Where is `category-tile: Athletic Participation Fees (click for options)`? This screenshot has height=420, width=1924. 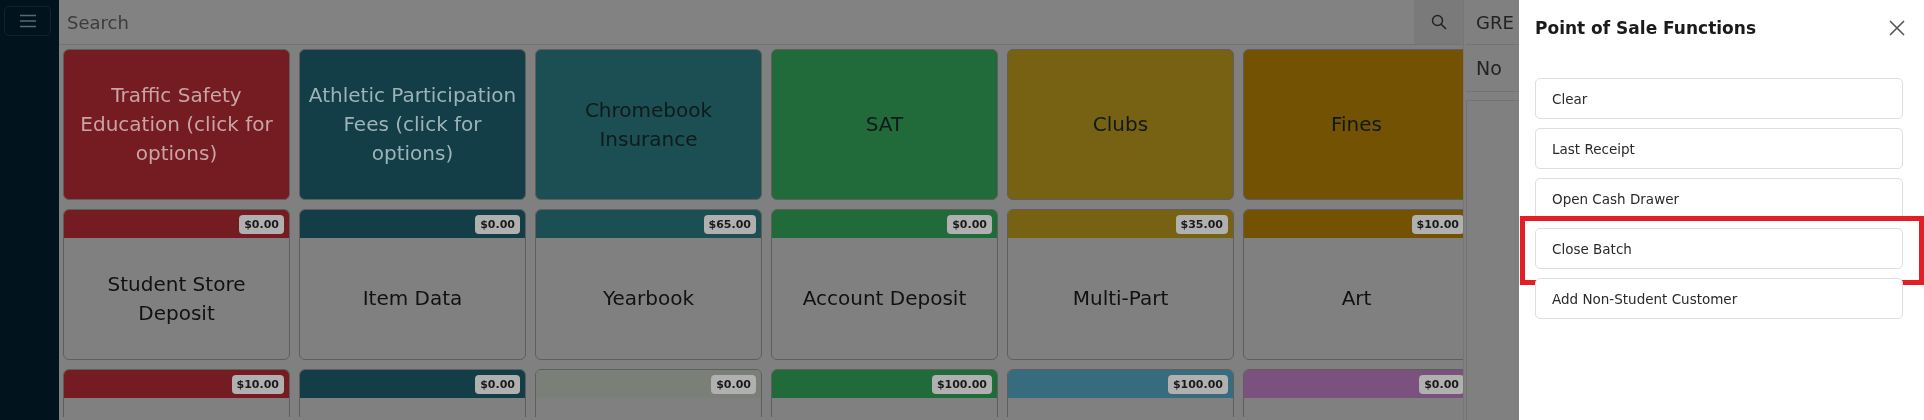 category-tile: Athletic Participation Fees (click for options) is located at coordinates (412, 124).